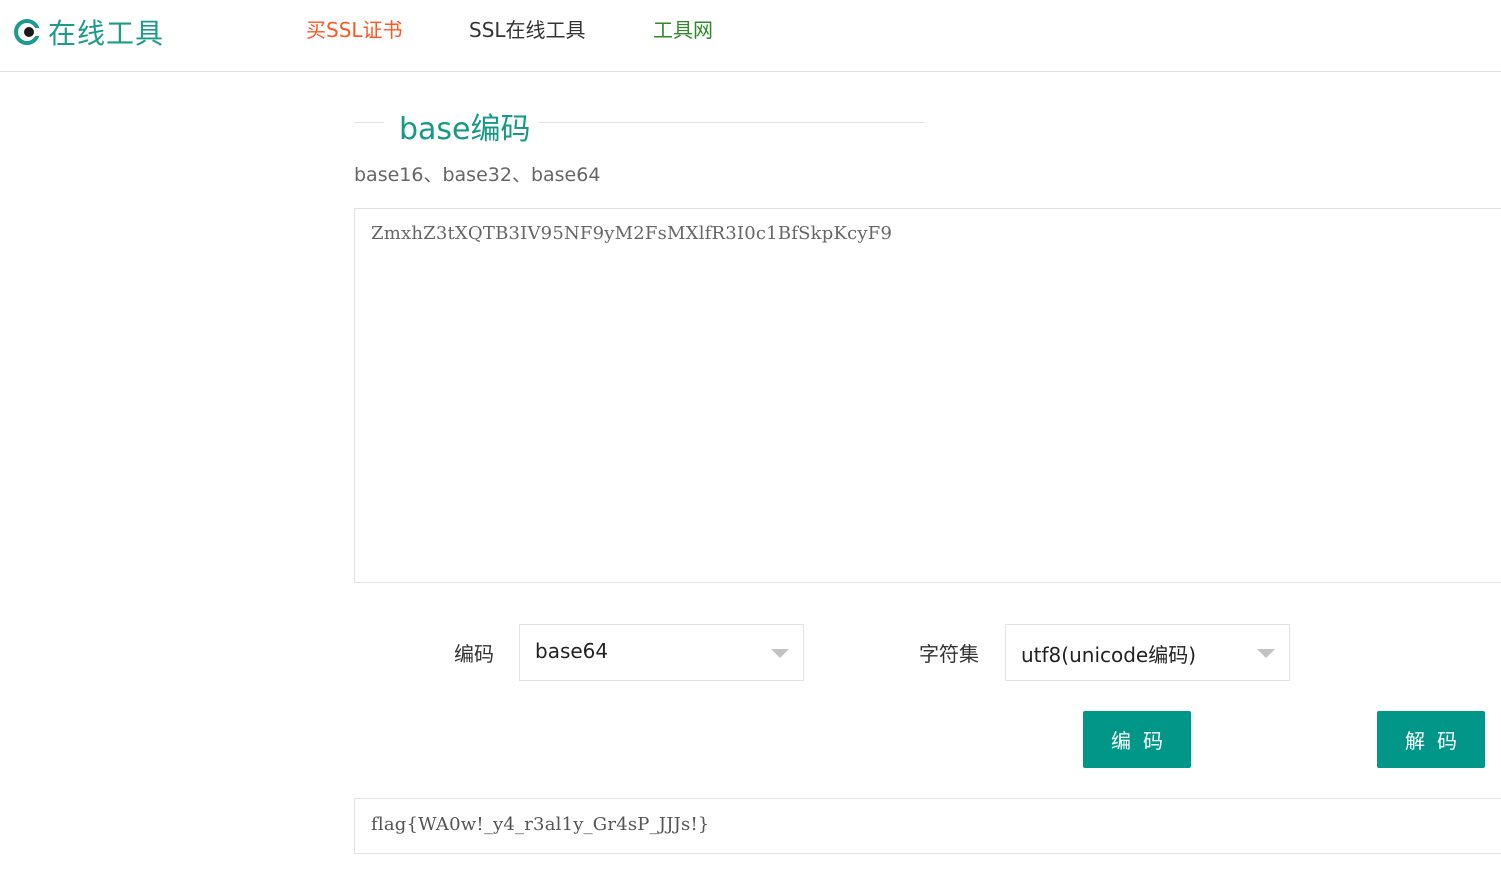 This screenshot has width=1501, height=887. I want to click on encoding-select-value: base64, so click(572, 651).